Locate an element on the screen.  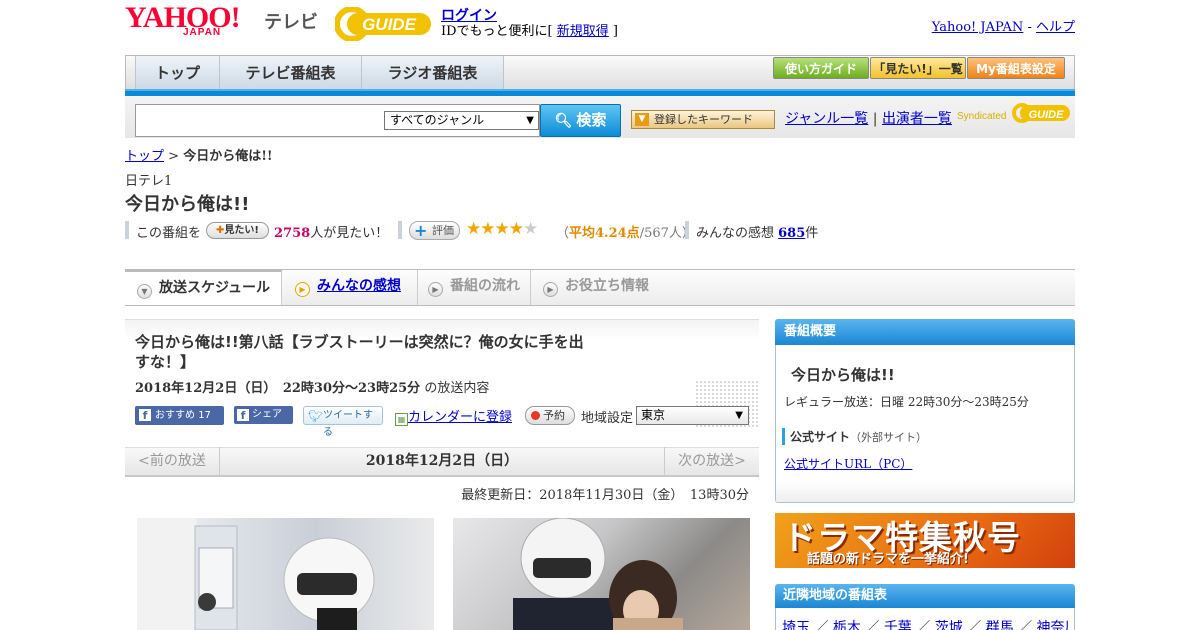
nearby-region-list: 埼玉 ／ 栃木 ／ 千葉 ／ 茨城 ／ 群馬 ／ 神奈川 ／ 東 is located at coordinates (926, 623).